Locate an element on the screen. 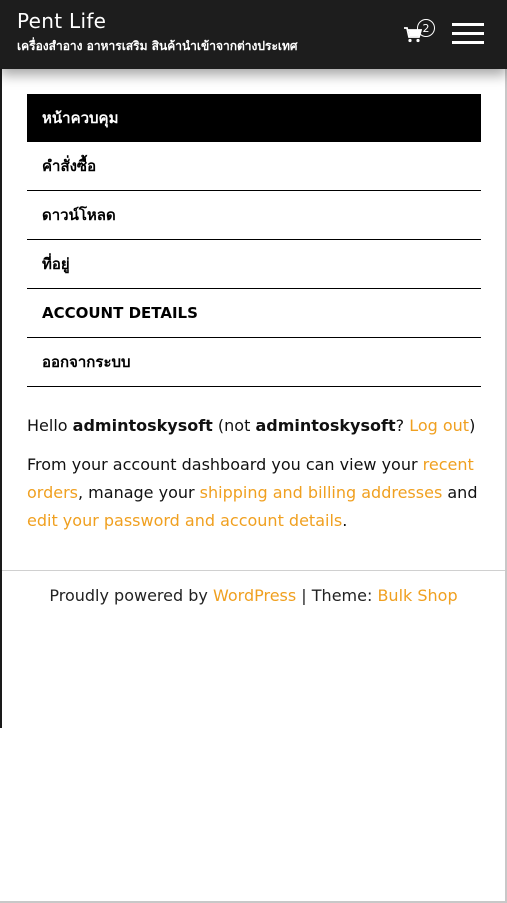 This screenshot has width=507, height=903. footer-divider is located at coordinates (253, 570).